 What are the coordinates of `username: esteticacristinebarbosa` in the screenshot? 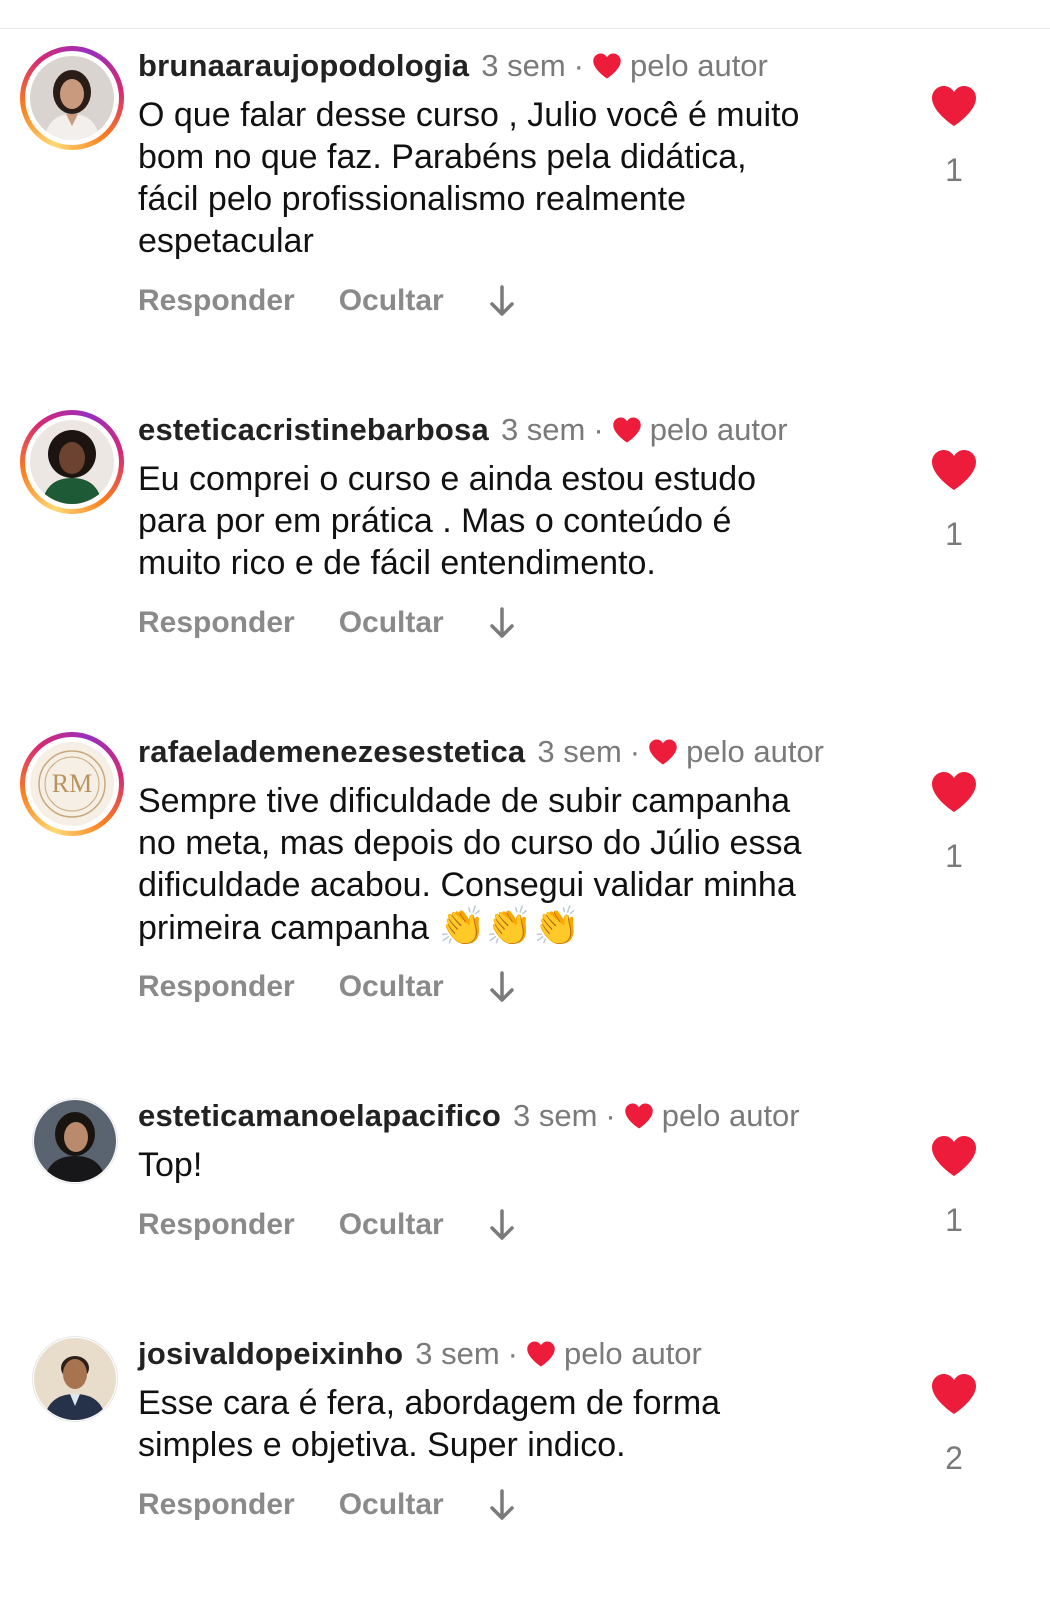 It's located at (313, 430).